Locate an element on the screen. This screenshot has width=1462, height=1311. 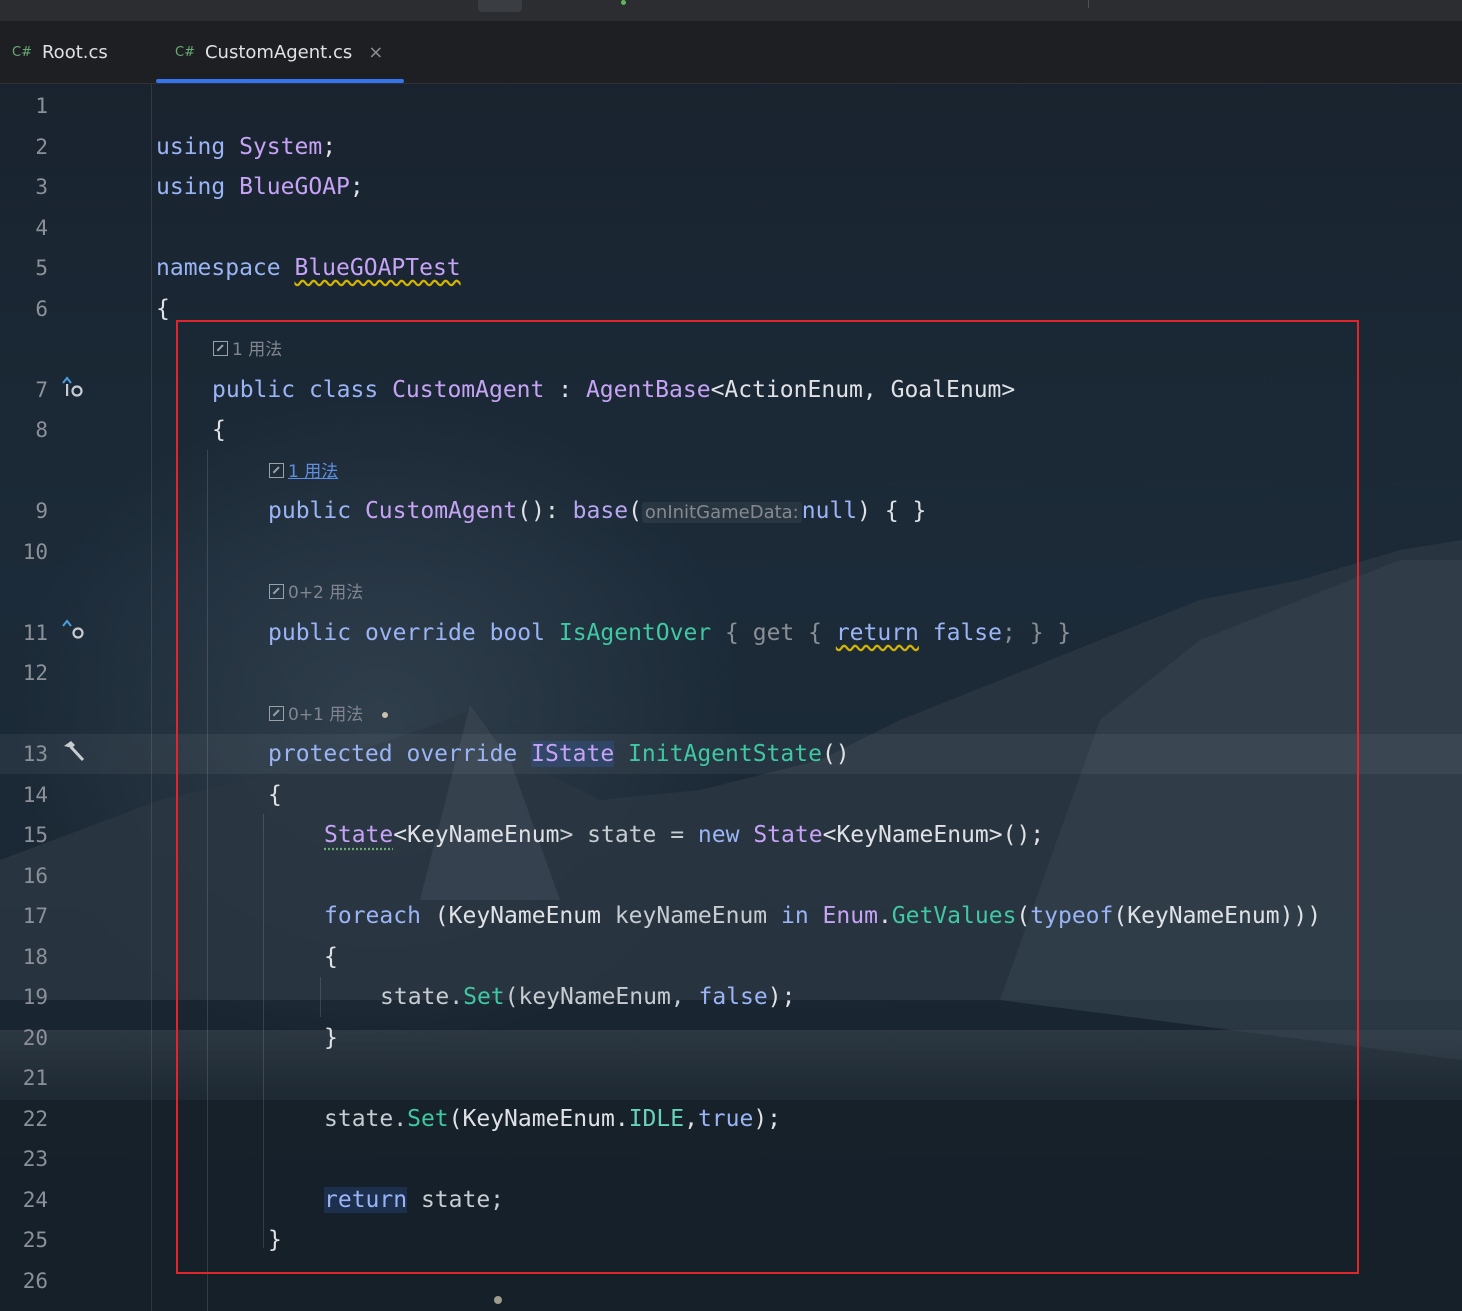
line-number: 20 is located at coordinates (35, 1038).